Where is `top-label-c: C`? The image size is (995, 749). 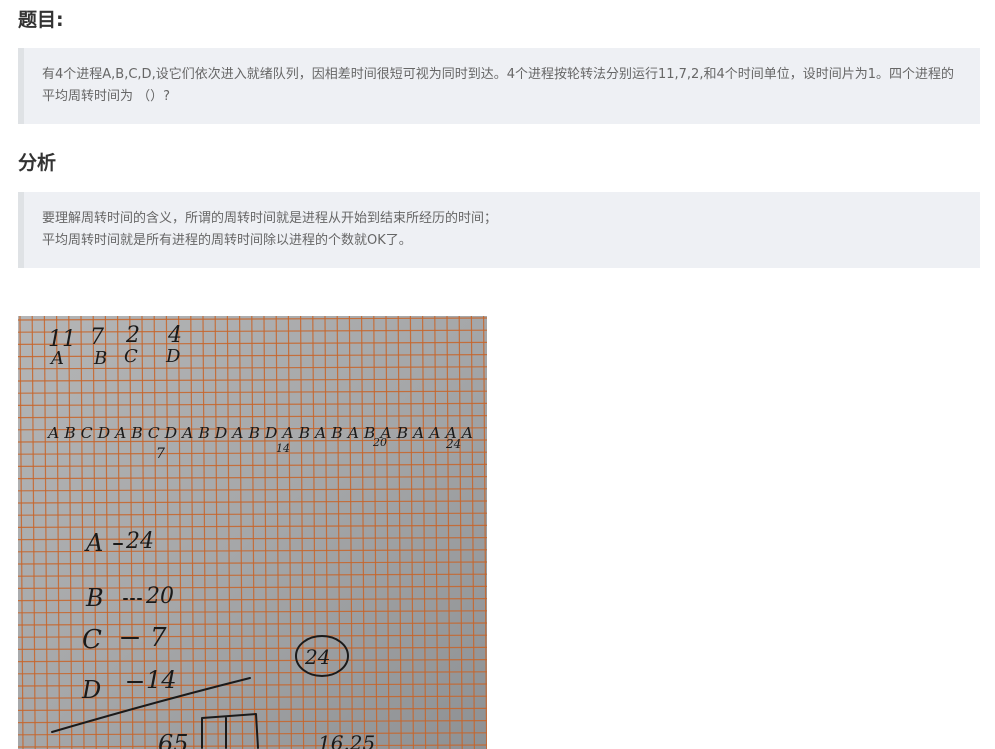 top-label-c: C is located at coordinates (131, 356).